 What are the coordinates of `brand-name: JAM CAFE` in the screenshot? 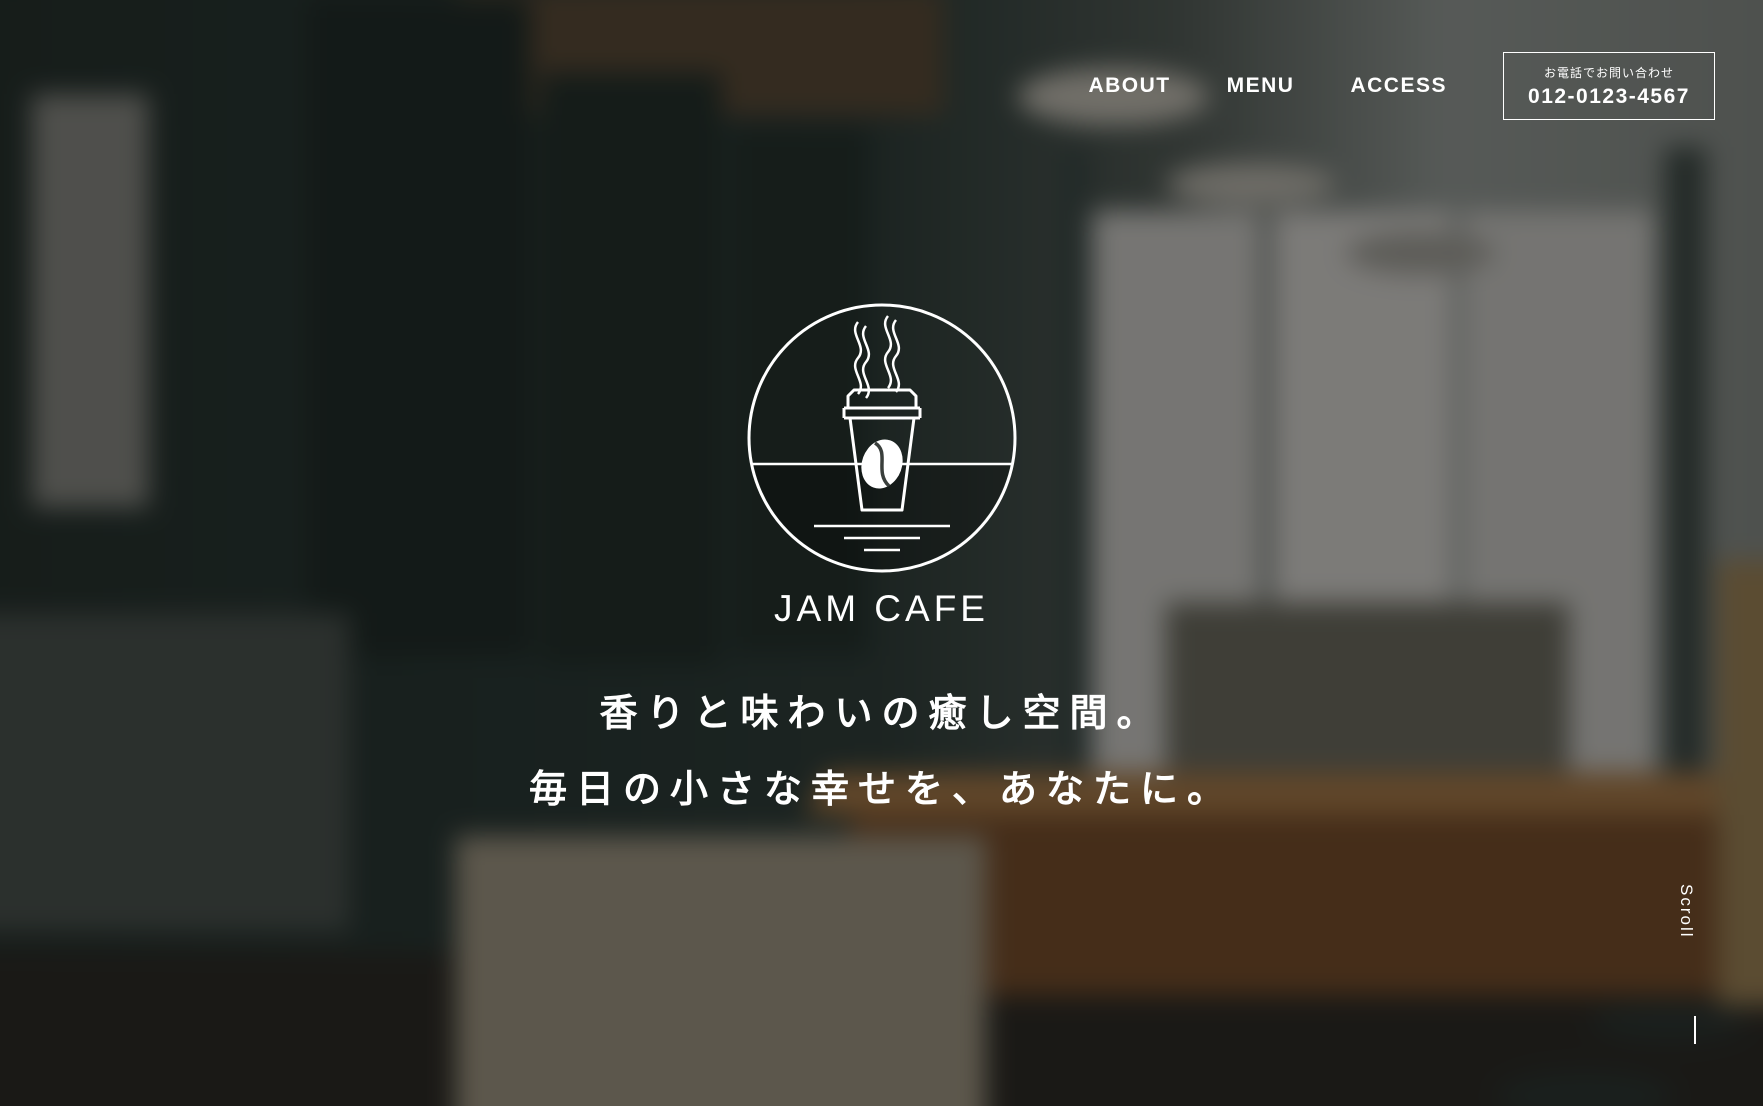 It's located at (881, 608).